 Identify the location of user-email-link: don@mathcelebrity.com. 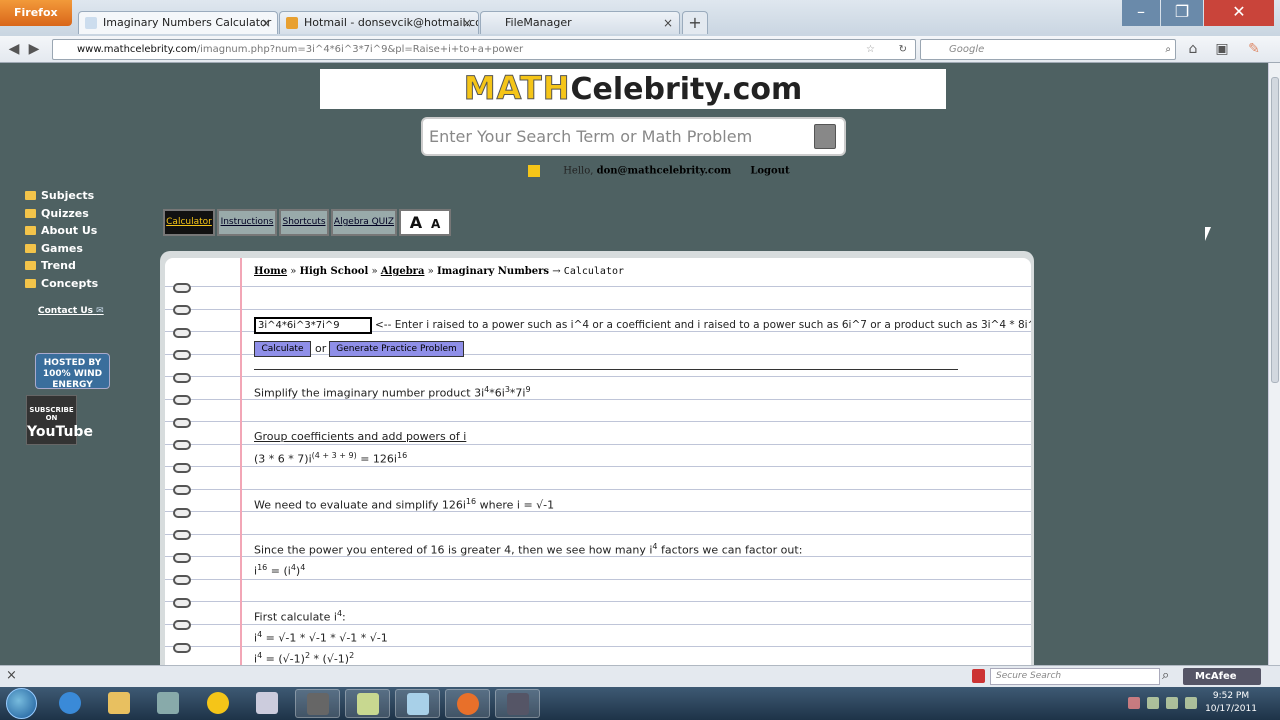
(664, 171).